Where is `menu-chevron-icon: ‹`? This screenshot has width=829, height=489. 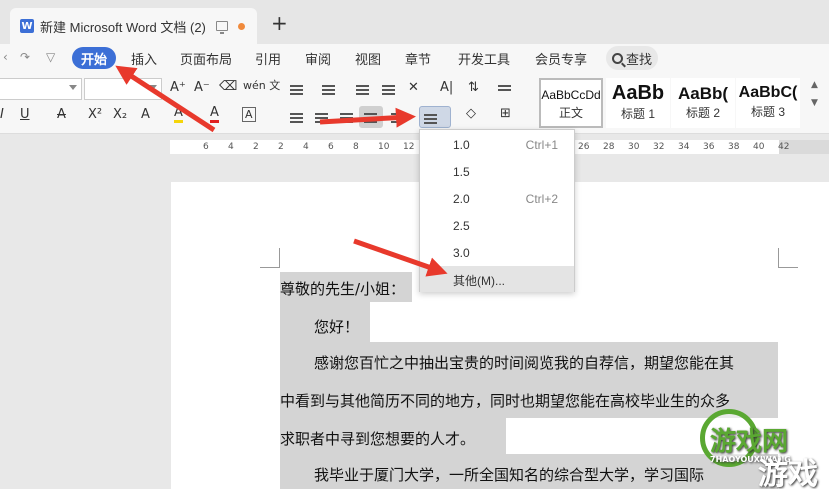
menu-chevron-icon: ‹ is located at coordinates (5, 57).